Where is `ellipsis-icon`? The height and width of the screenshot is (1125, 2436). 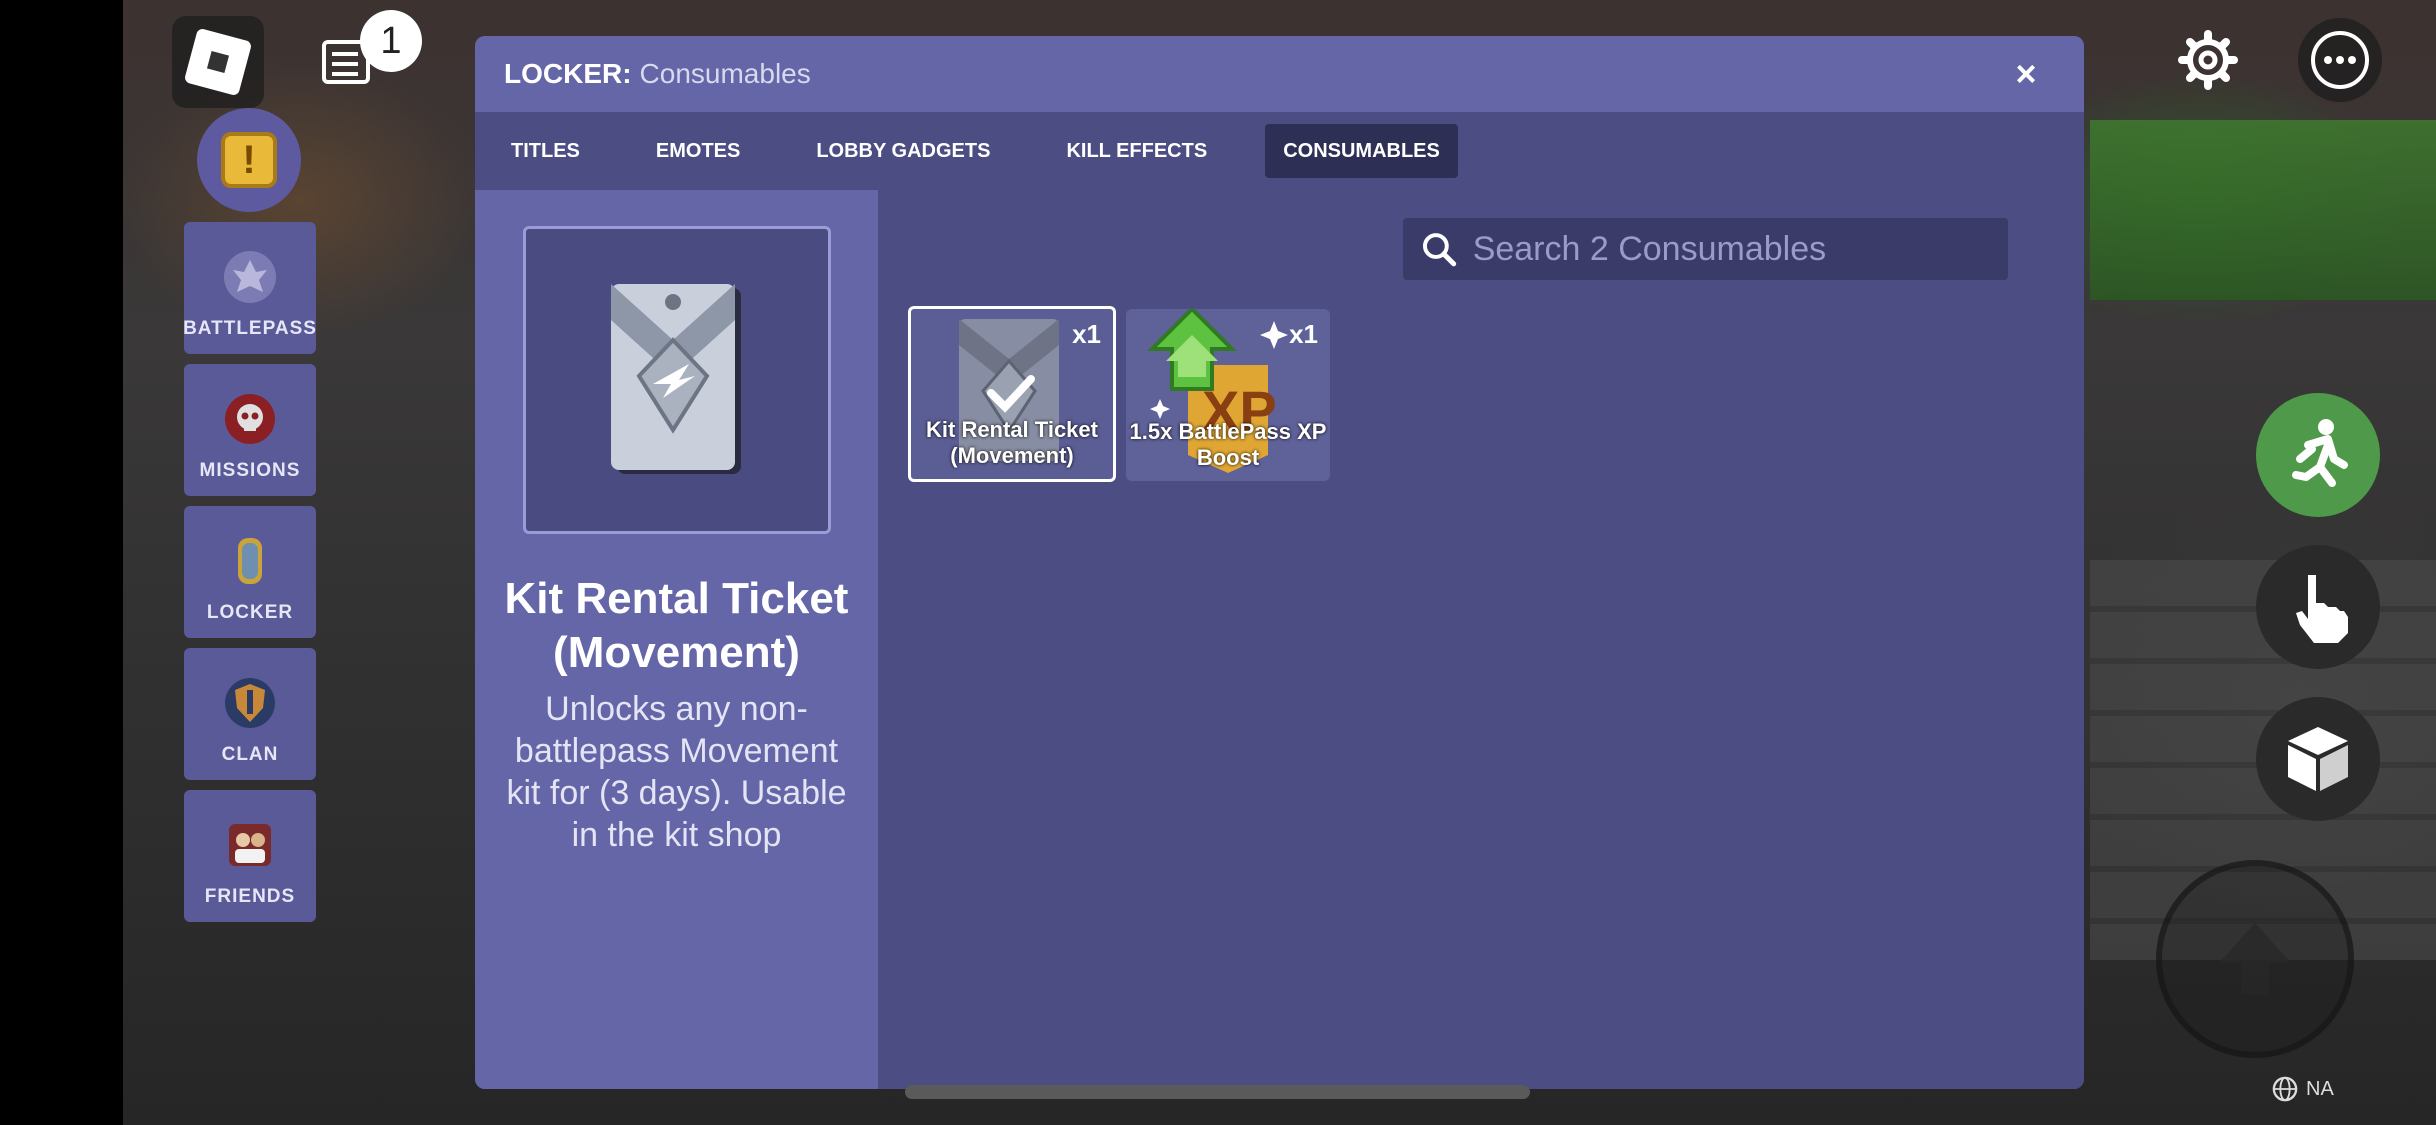
ellipsis-icon is located at coordinates (2340, 60).